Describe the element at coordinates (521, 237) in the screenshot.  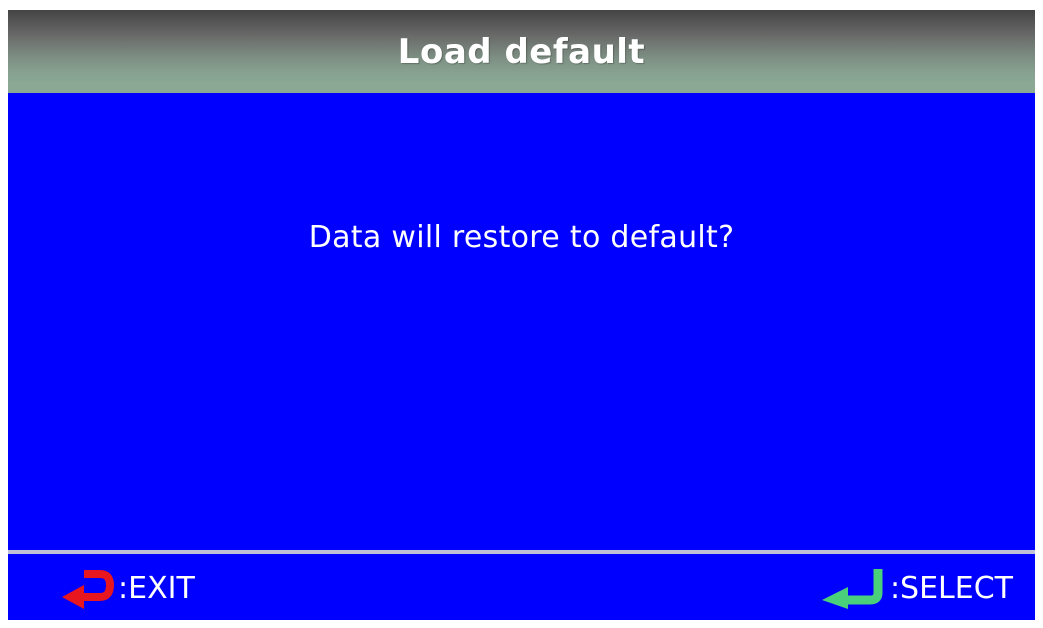
I see `confirm-message: Data will restore to default?` at that location.